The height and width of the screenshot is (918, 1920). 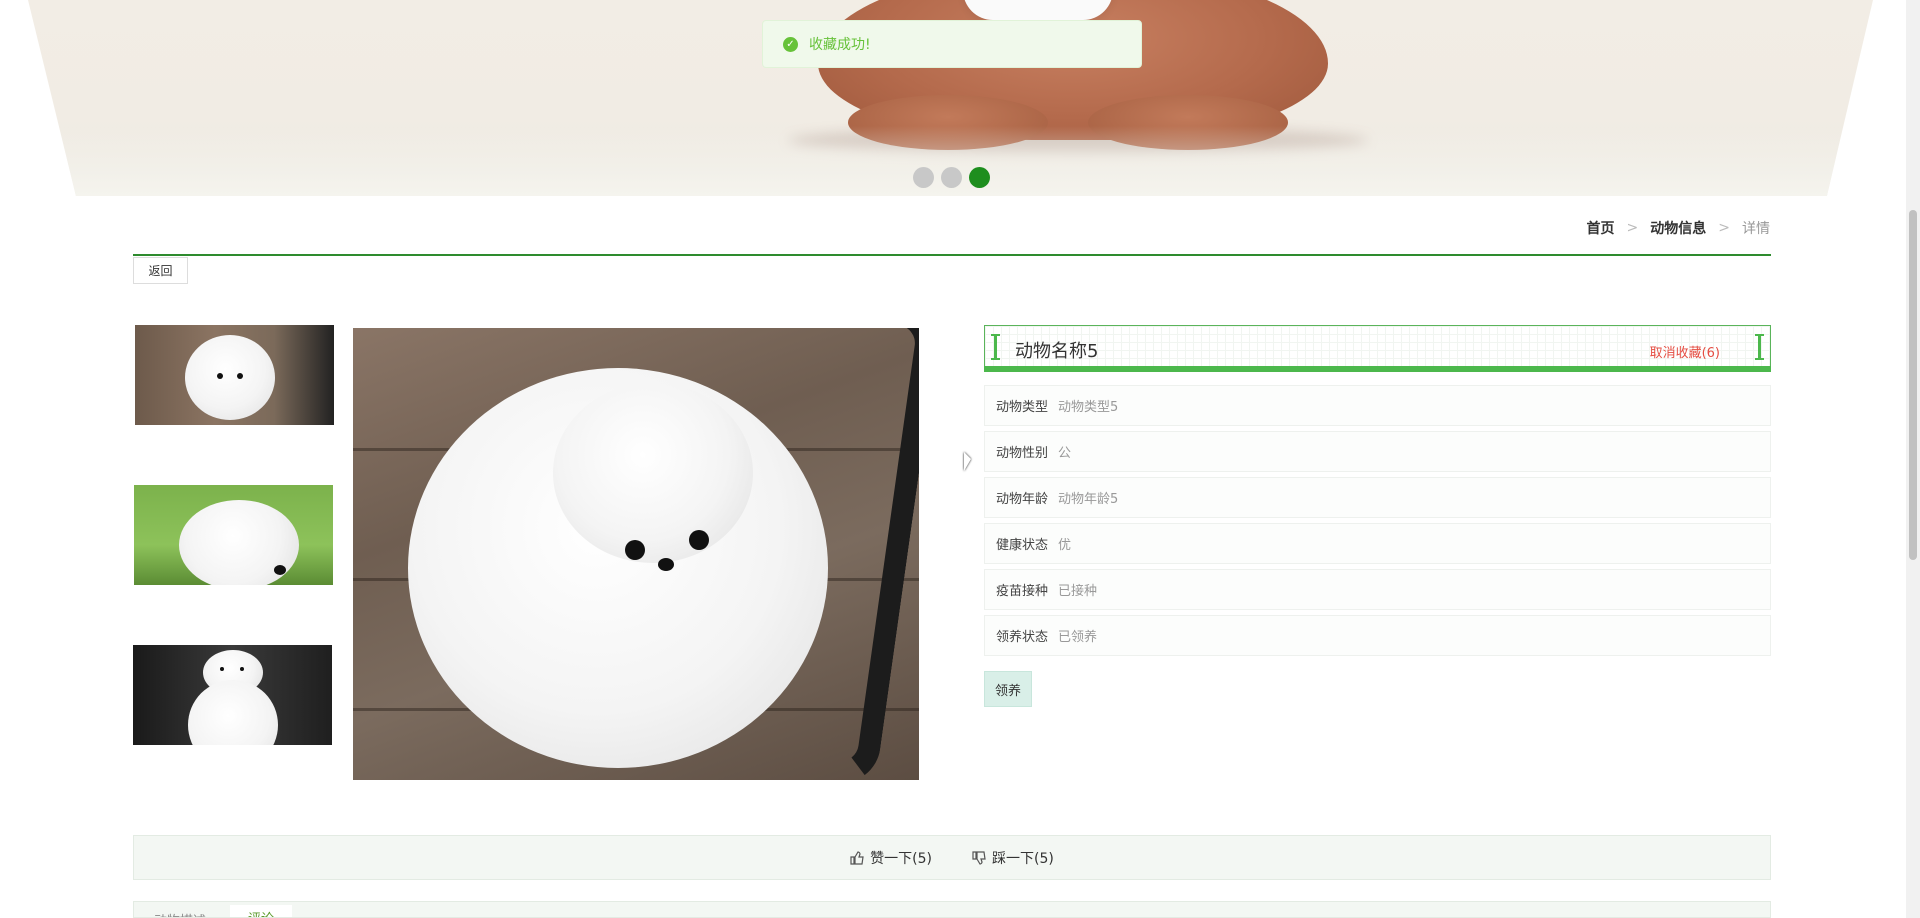 What do you see at coordinates (1022, 453) in the screenshot?
I see `info-label: 动物性别` at bounding box center [1022, 453].